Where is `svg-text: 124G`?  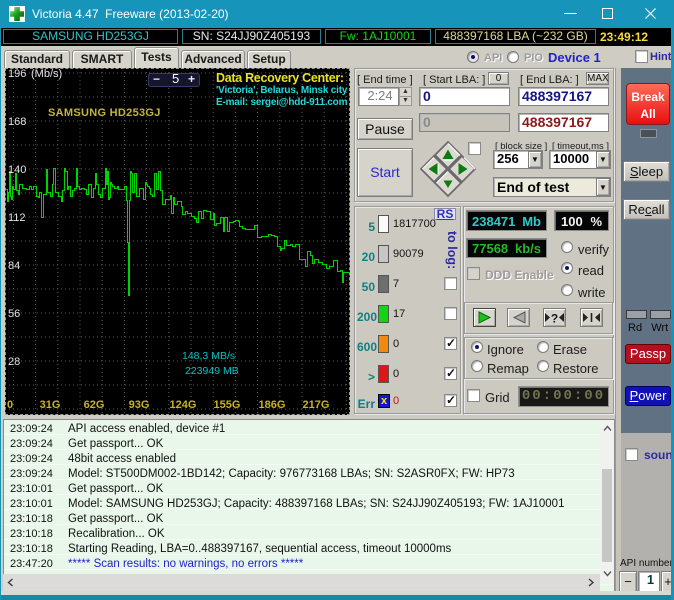 svg-text: 124G is located at coordinates (183, 405).